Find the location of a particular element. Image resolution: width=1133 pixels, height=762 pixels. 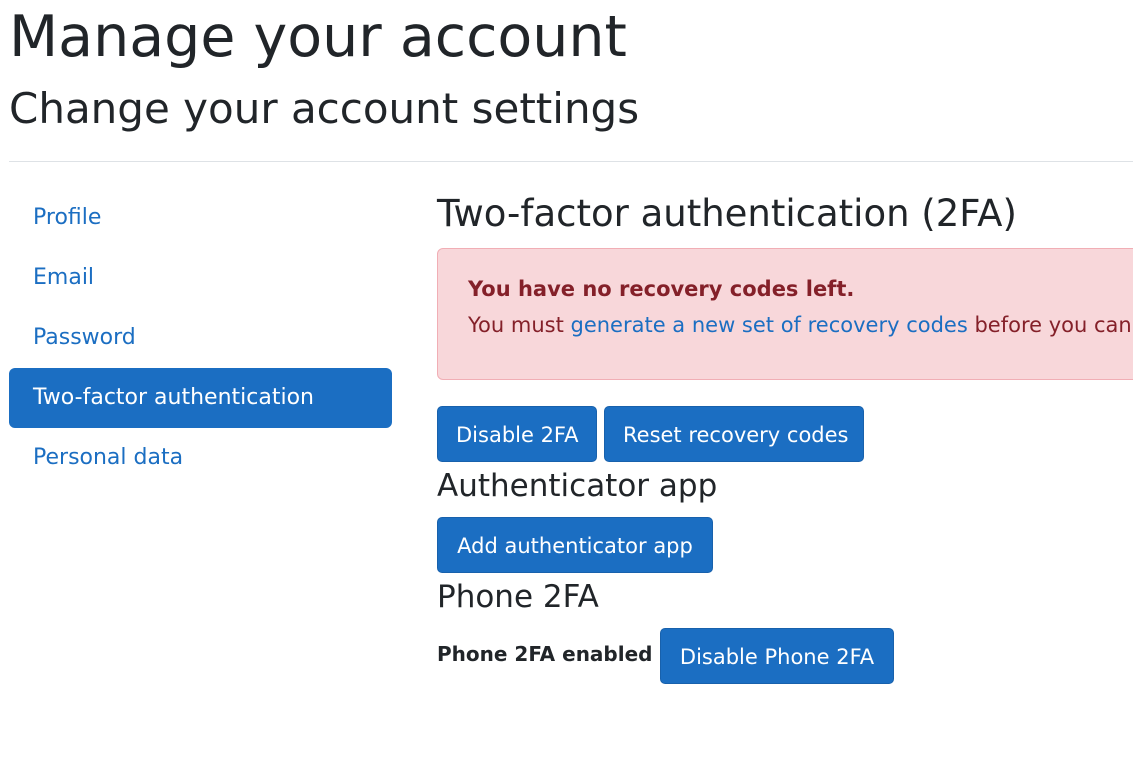

sidebar-item-personal-data: Personal data is located at coordinates (200, 458).